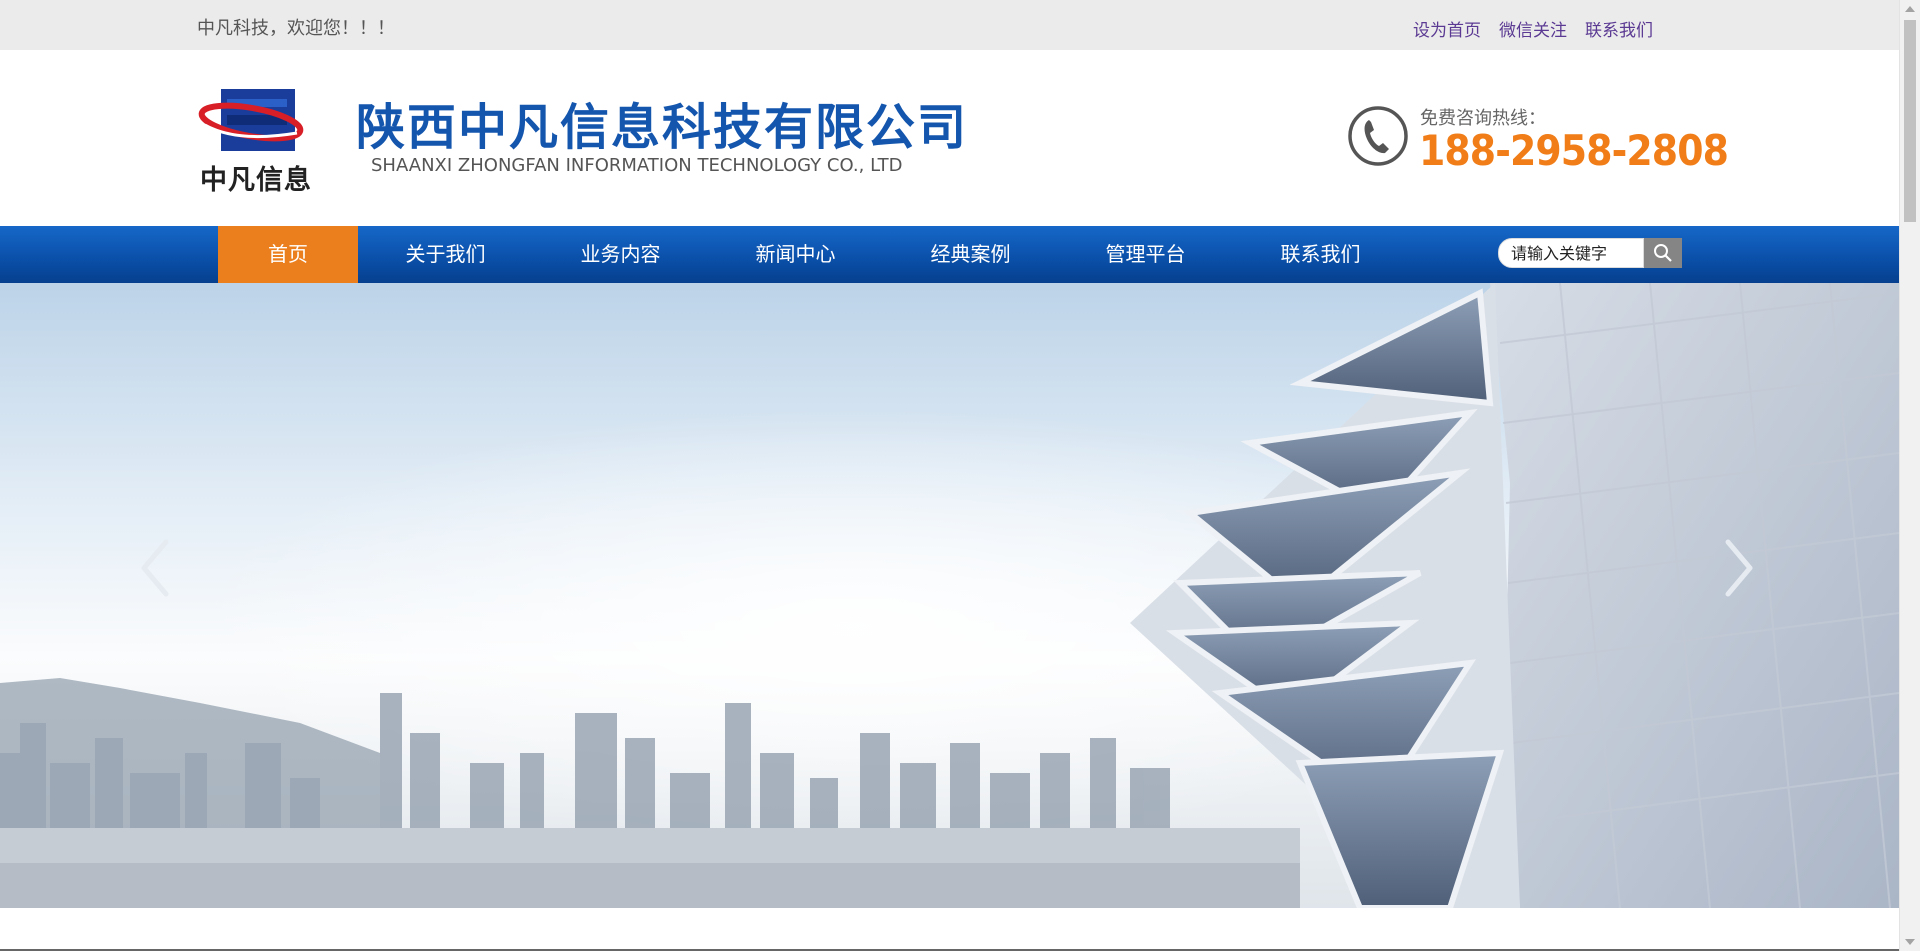 This screenshot has width=1920, height=951. I want to click on contact-us-link: 联系我们, so click(1619, 28).